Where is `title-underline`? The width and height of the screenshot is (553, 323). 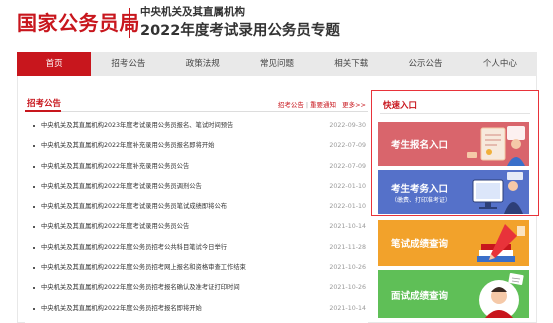
title-underline is located at coordinates (43, 111).